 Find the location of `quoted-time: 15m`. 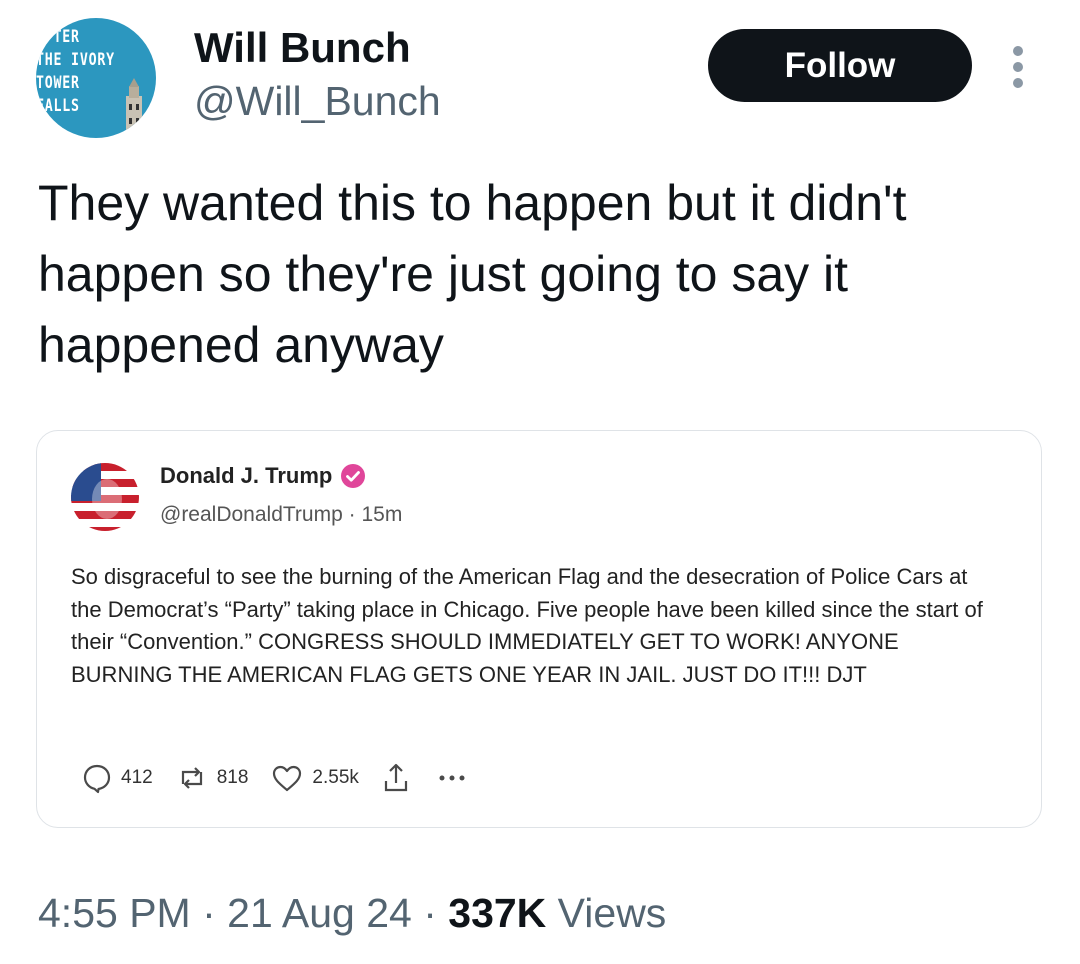

quoted-time: 15m is located at coordinates (381, 514).